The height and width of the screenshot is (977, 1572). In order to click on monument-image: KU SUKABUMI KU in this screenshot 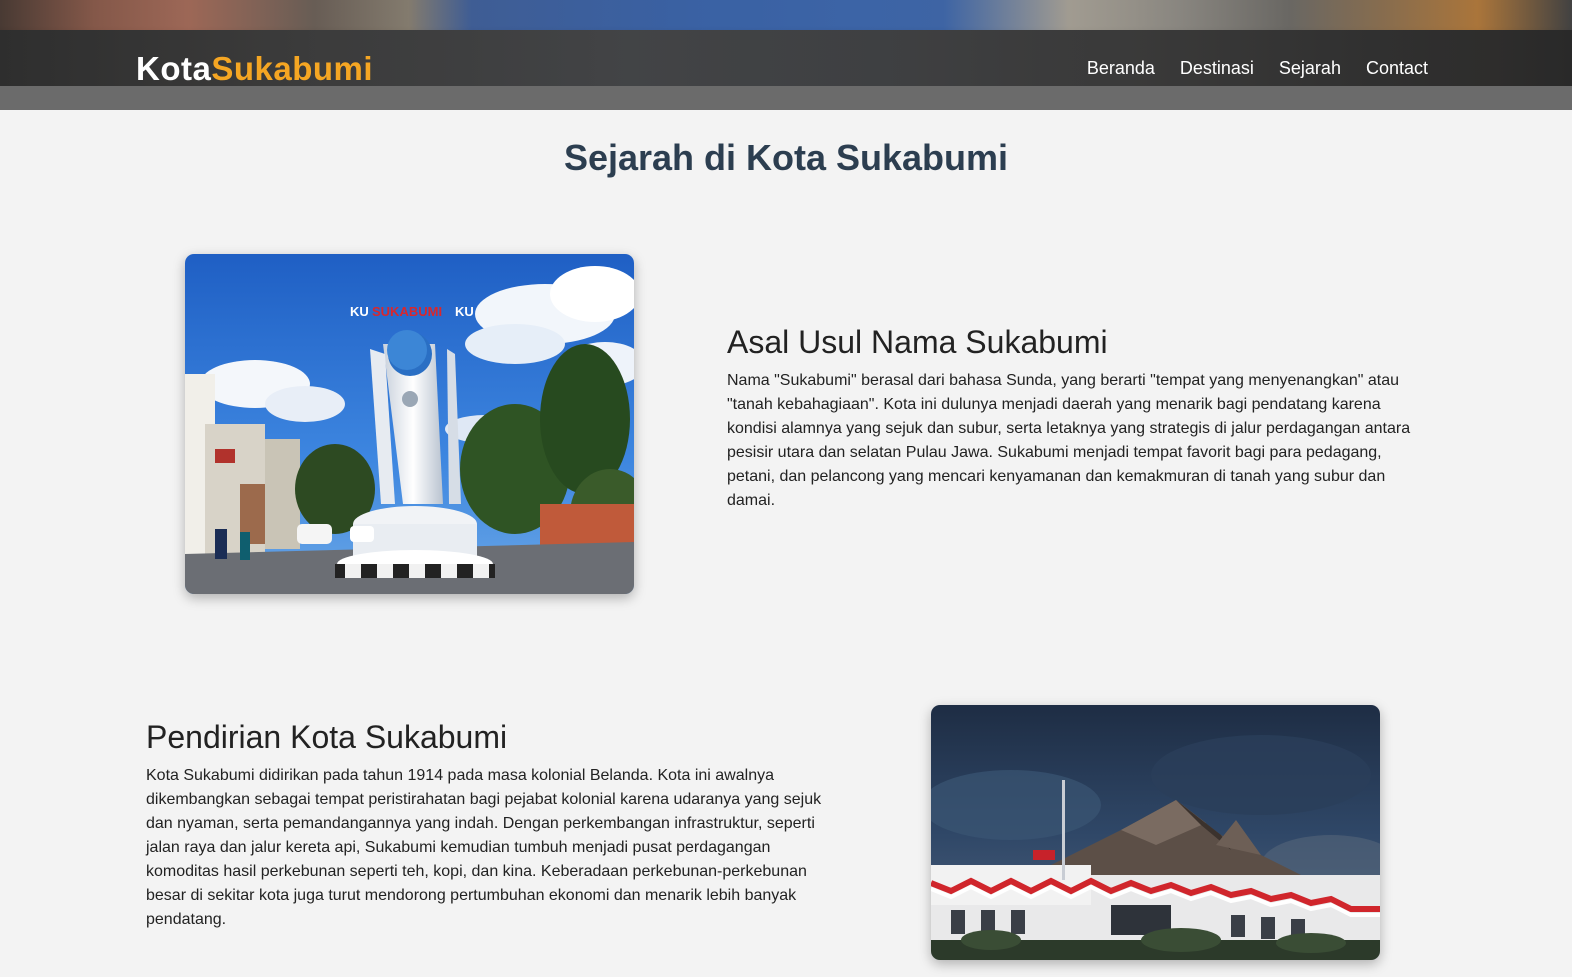, I will do `click(409, 424)`.